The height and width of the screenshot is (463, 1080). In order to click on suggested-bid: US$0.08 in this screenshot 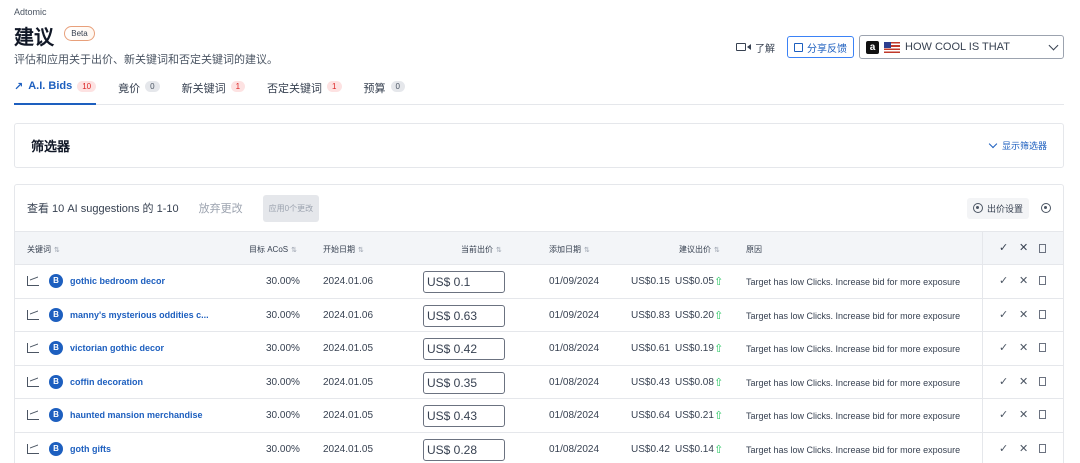, I will do `click(694, 382)`.